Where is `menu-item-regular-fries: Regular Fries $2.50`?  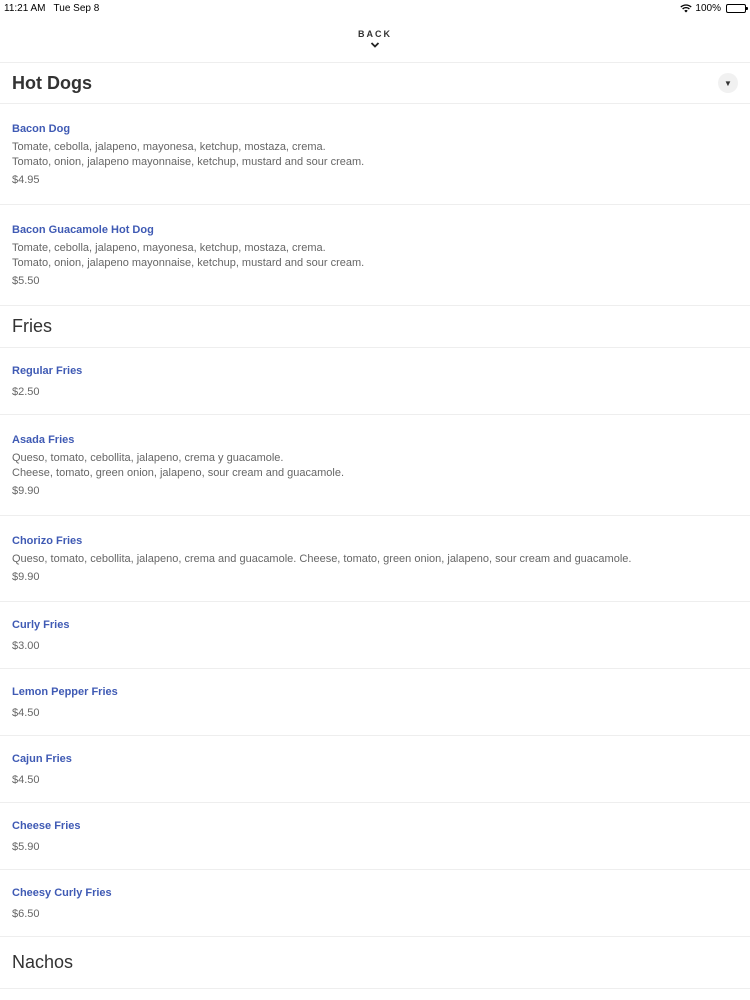 menu-item-regular-fries: Regular Fries $2.50 is located at coordinates (375, 381).